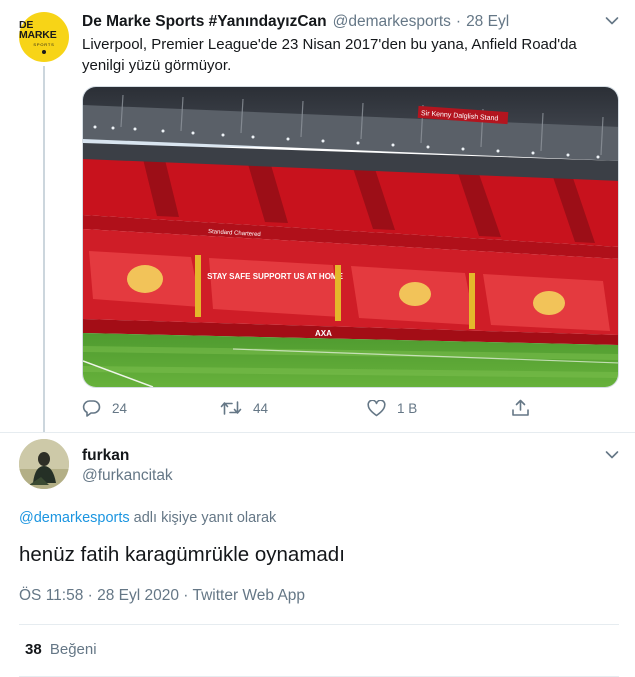  I want to click on heart-icon, so click(382, 408).